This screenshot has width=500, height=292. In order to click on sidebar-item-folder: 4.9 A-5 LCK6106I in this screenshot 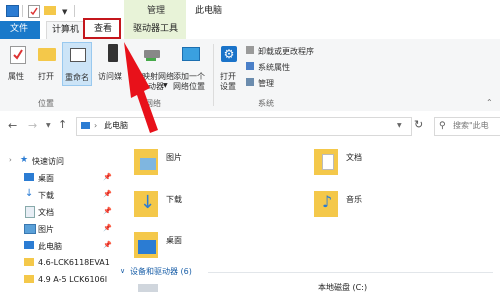, I will do `click(59, 279)`.